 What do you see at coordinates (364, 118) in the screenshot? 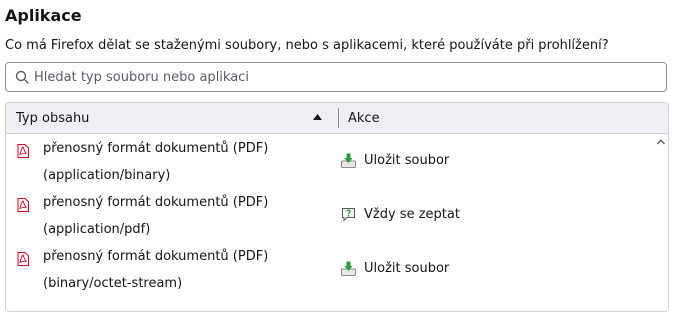
I see `column-header-action: Akce` at bounding box center [364, 118].